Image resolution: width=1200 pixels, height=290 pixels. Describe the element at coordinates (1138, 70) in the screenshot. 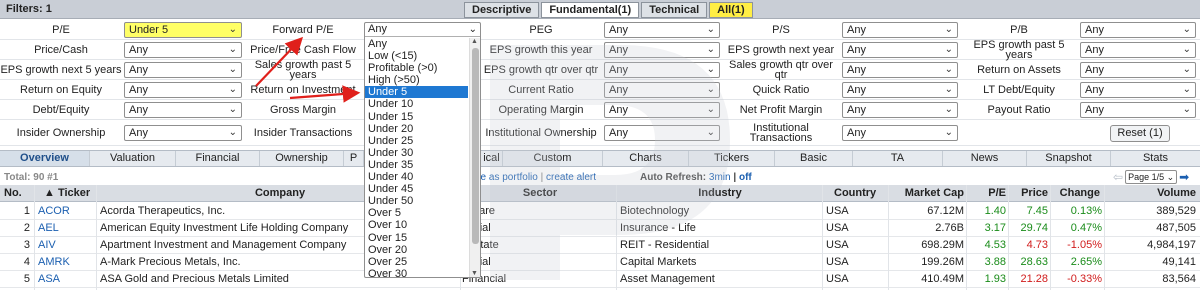

I see `filter-select-roa: Any ⌄` at that location.